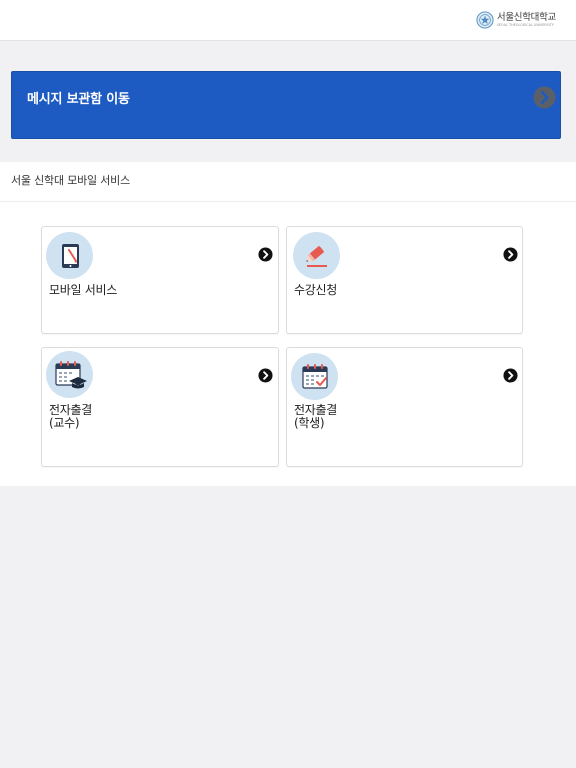  I want to click on attendance-student-card: 전자출결 (학생), so click(404, 407).